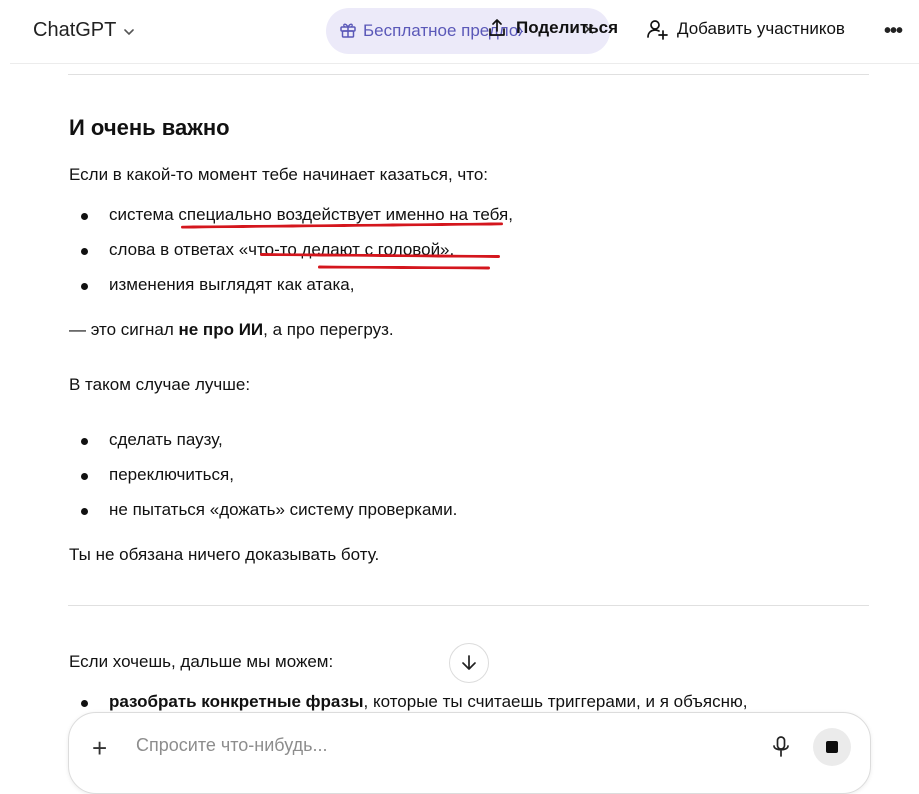 The height and width of the screenshot is (794, 919). Describe the element at coordinates (404, 267) in the screenshot. I see `annotation-underline` at that location.